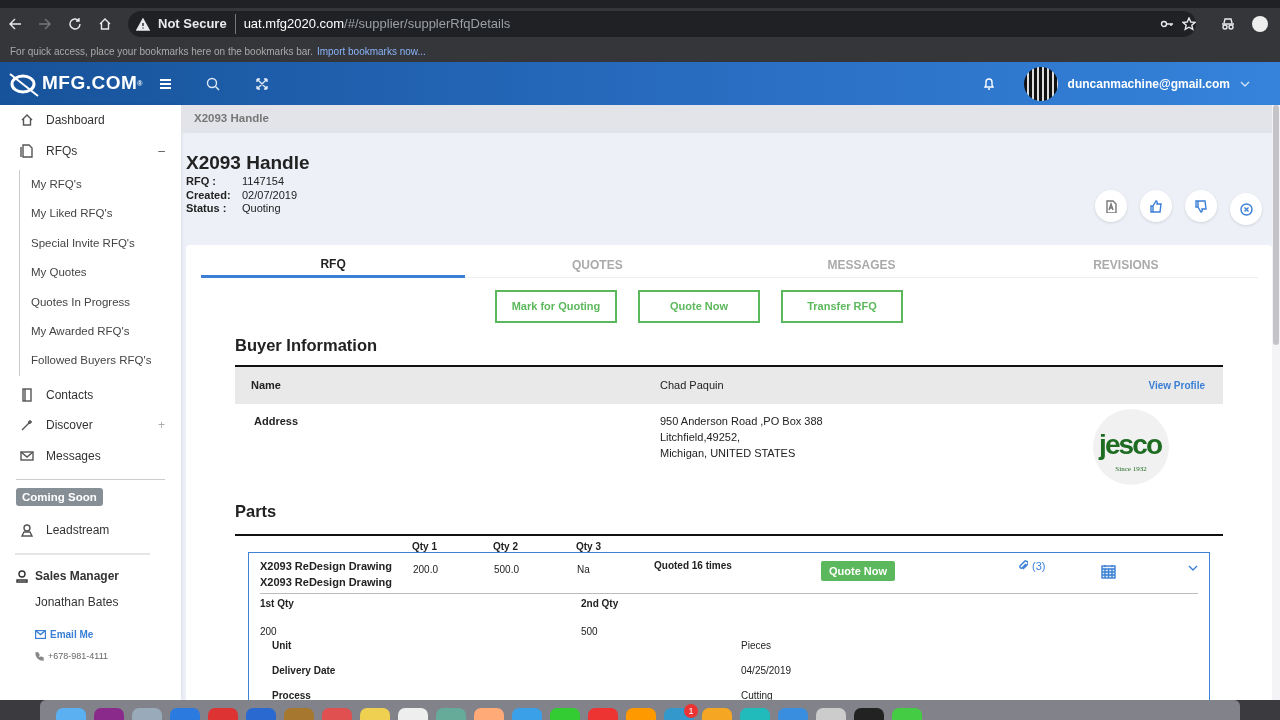 The image size is (1280, 720). Describe the element at coordinates (100, 361) in the screenshot. I see `sidebar-subitem: Followed Buyers RFQ's` at that location.